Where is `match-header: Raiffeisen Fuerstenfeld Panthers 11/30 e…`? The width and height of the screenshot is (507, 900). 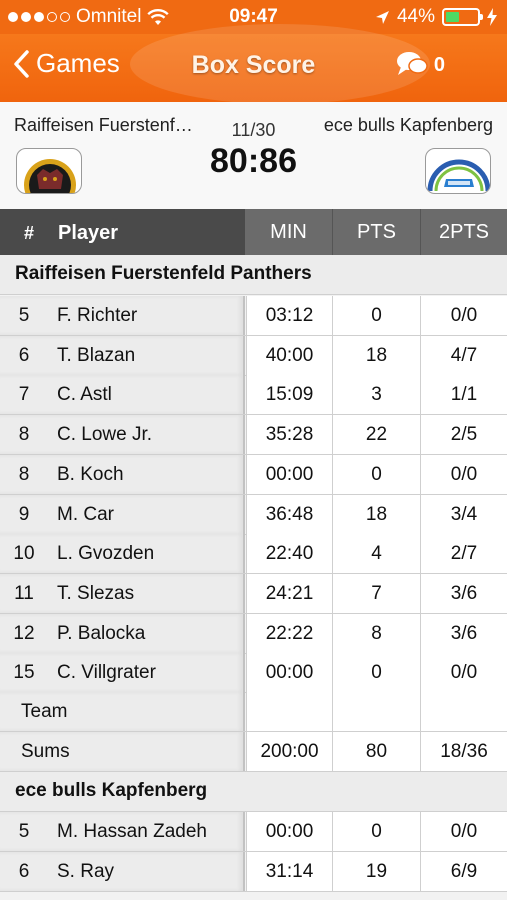
match-header: Raiffeisen Fuerstenfeld Panthers 11/30 e… is located at coordinates (253, 155).